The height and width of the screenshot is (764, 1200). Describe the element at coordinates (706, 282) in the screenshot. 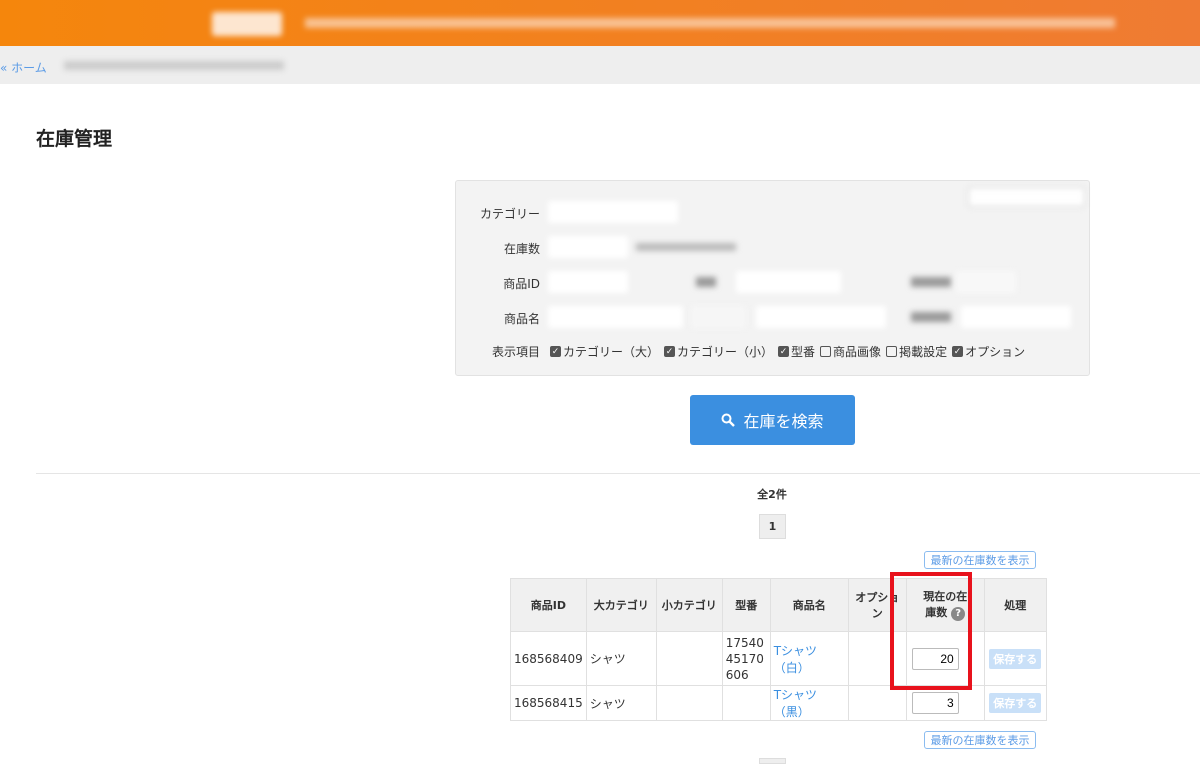

I see `model-label` at that location.